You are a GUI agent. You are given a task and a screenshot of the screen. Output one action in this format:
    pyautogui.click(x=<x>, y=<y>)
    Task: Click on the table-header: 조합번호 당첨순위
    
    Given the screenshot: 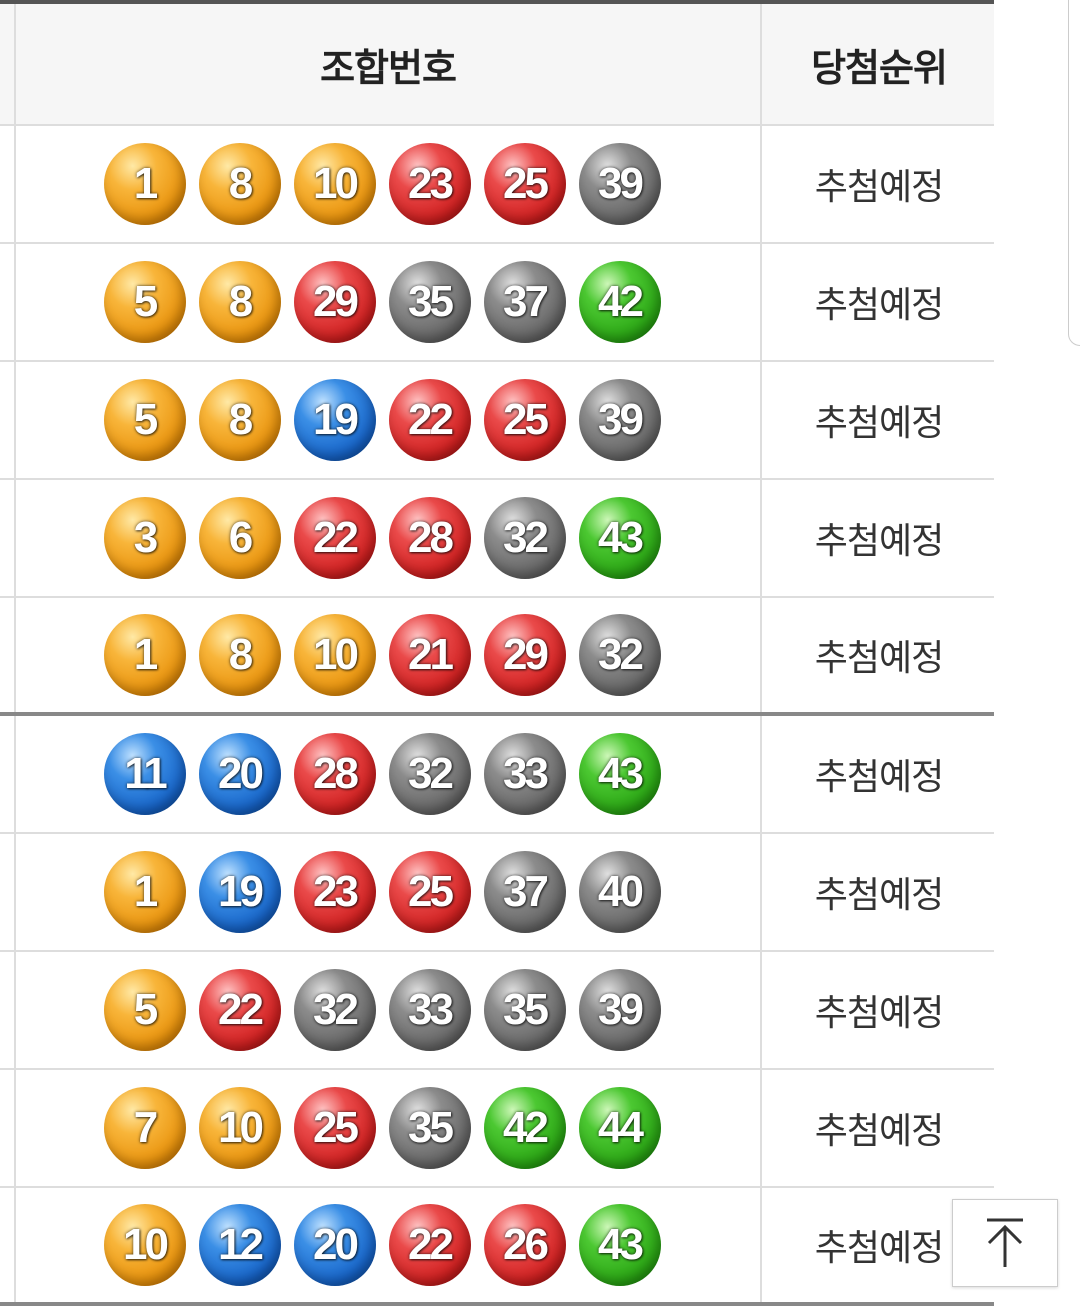 What is the action you would take?
    pyautogui.click(x=497, y=65)
    